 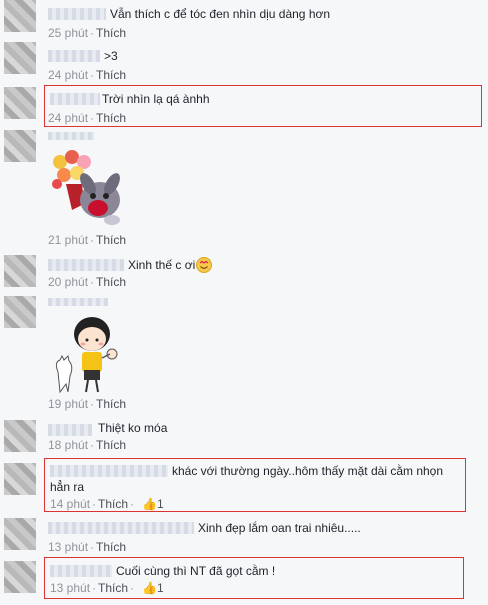 I want to click on comment-meta: 25 phút · Thích, so click(x=87, y=33).